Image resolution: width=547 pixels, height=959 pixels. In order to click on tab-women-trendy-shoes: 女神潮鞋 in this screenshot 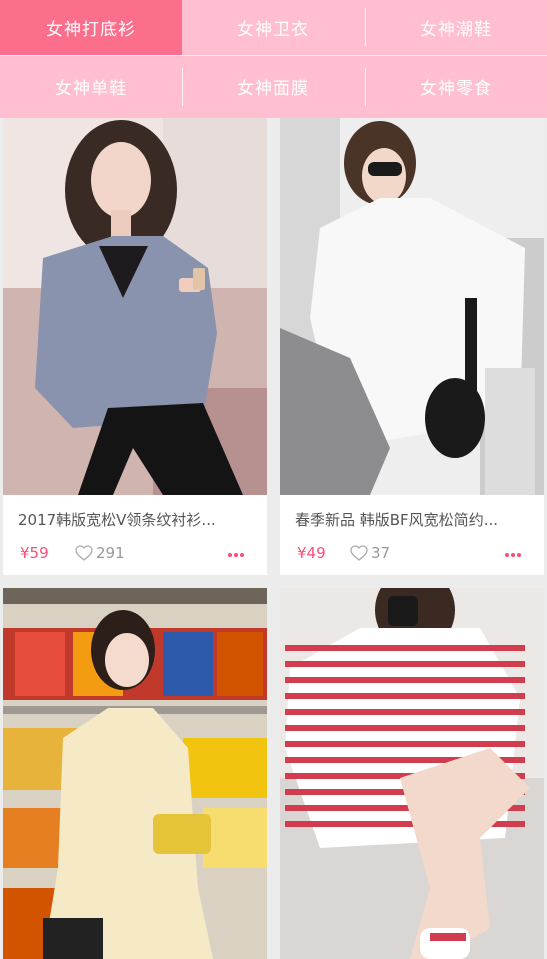, I will do `click(456, 27)`.